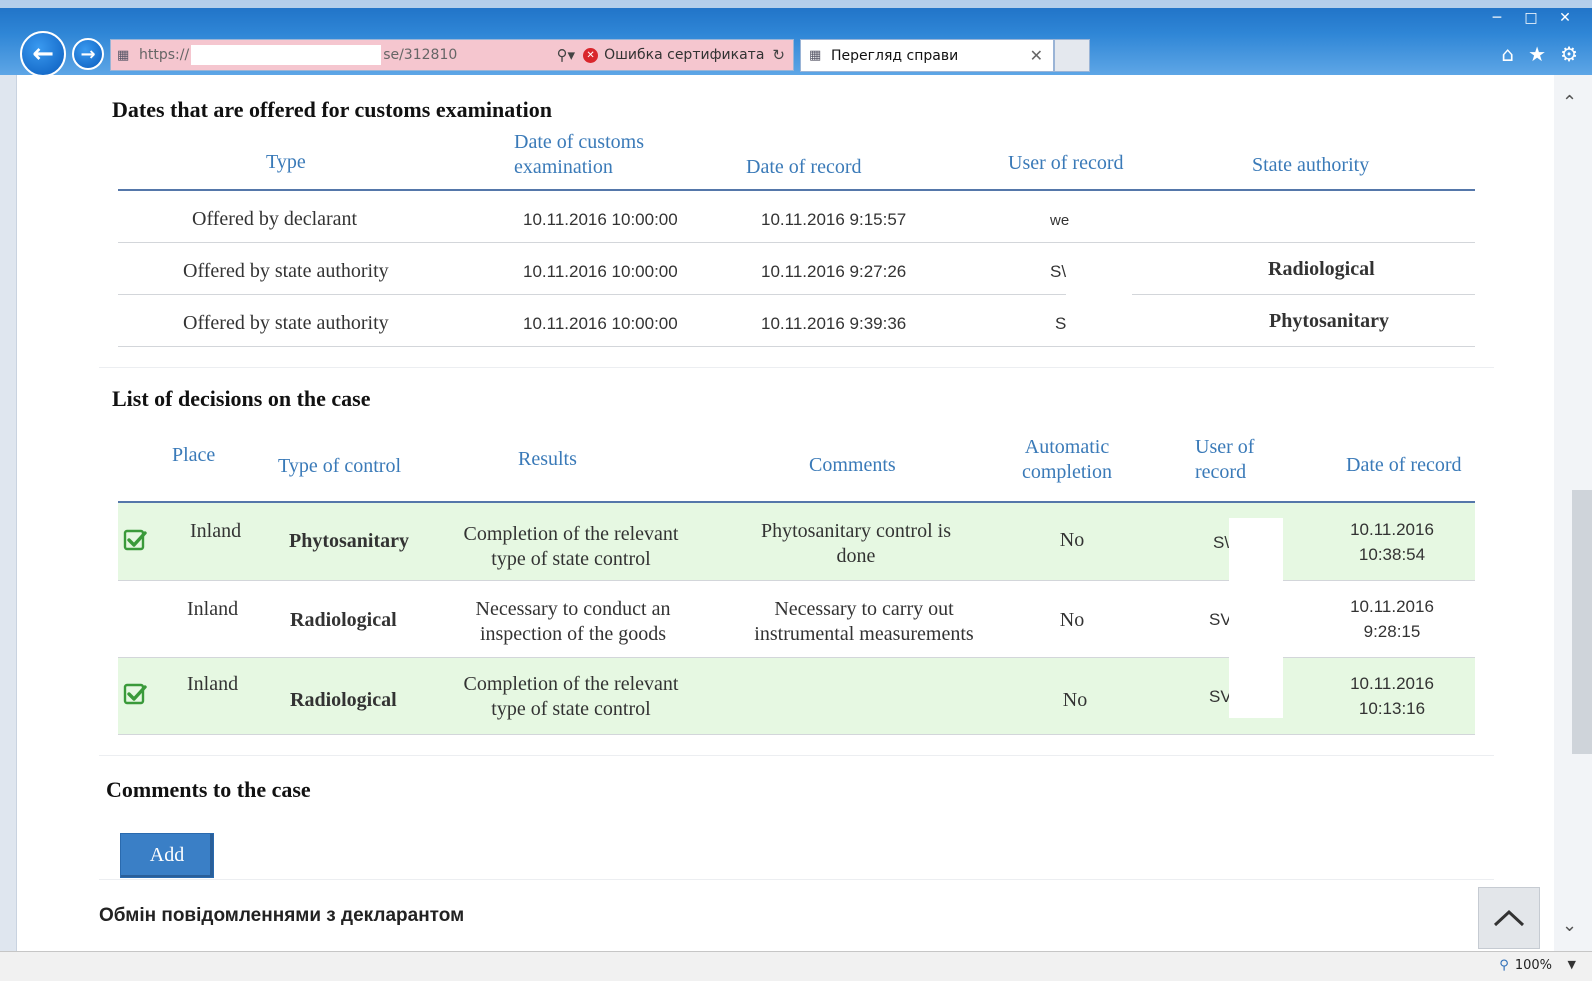 The height and width of the screenshot is (981, 1592). I want to click on decision-row-2-auto: No, so click(1072, 620).